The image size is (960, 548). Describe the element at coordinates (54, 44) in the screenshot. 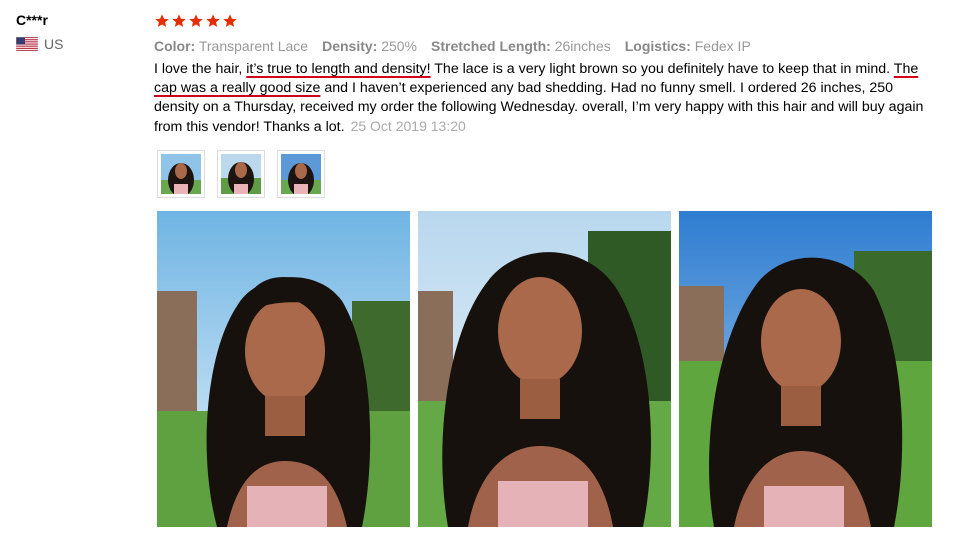

I see `country-label: US` at that location.